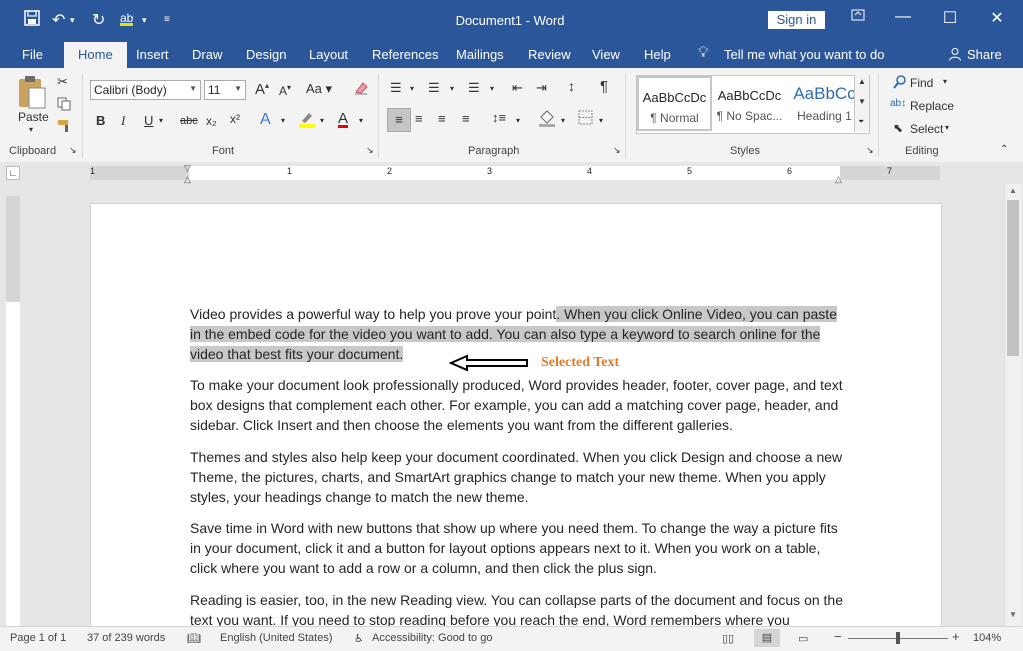 This screenshot has width=1023, height=651. Describe the element at coordinates (900, 83) in the screenshot. I see `find-icon` at that location.